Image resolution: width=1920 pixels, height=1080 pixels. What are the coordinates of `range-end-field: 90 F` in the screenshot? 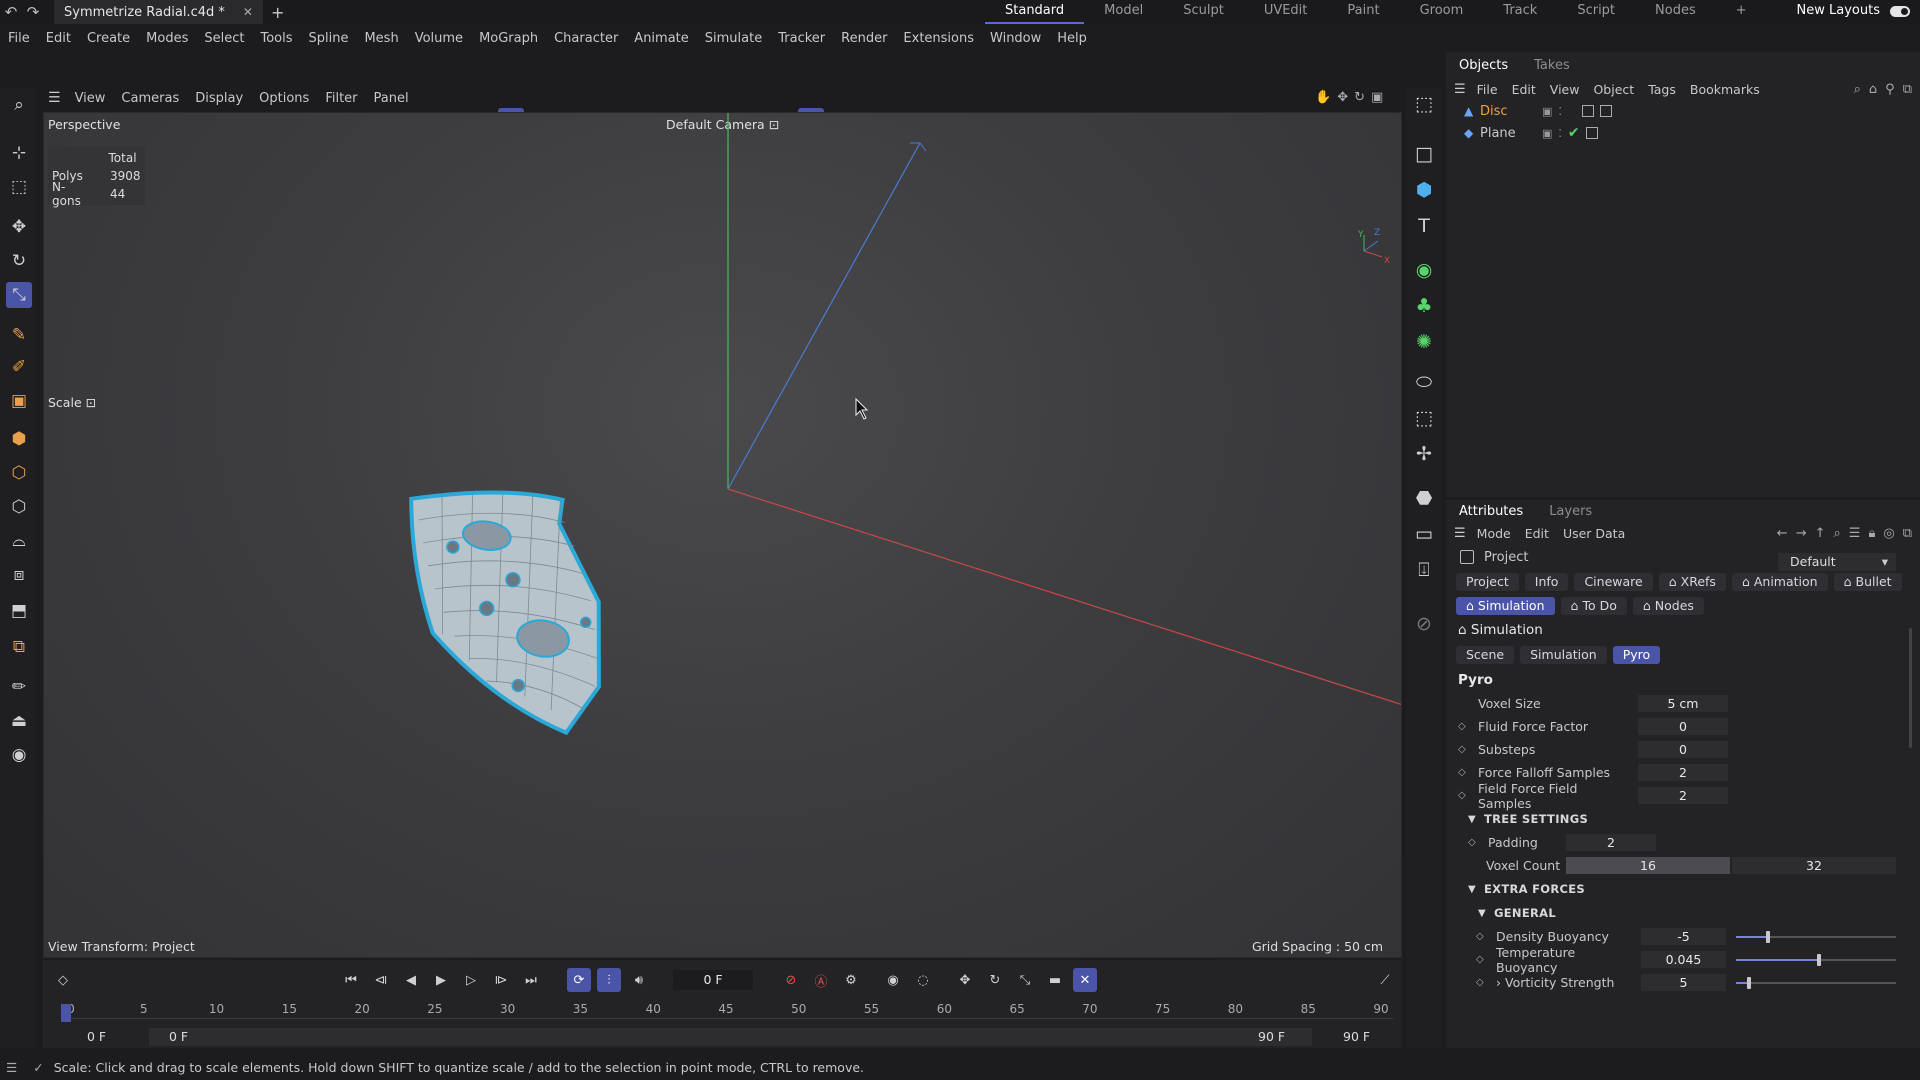 It's located at (1271, 1037).